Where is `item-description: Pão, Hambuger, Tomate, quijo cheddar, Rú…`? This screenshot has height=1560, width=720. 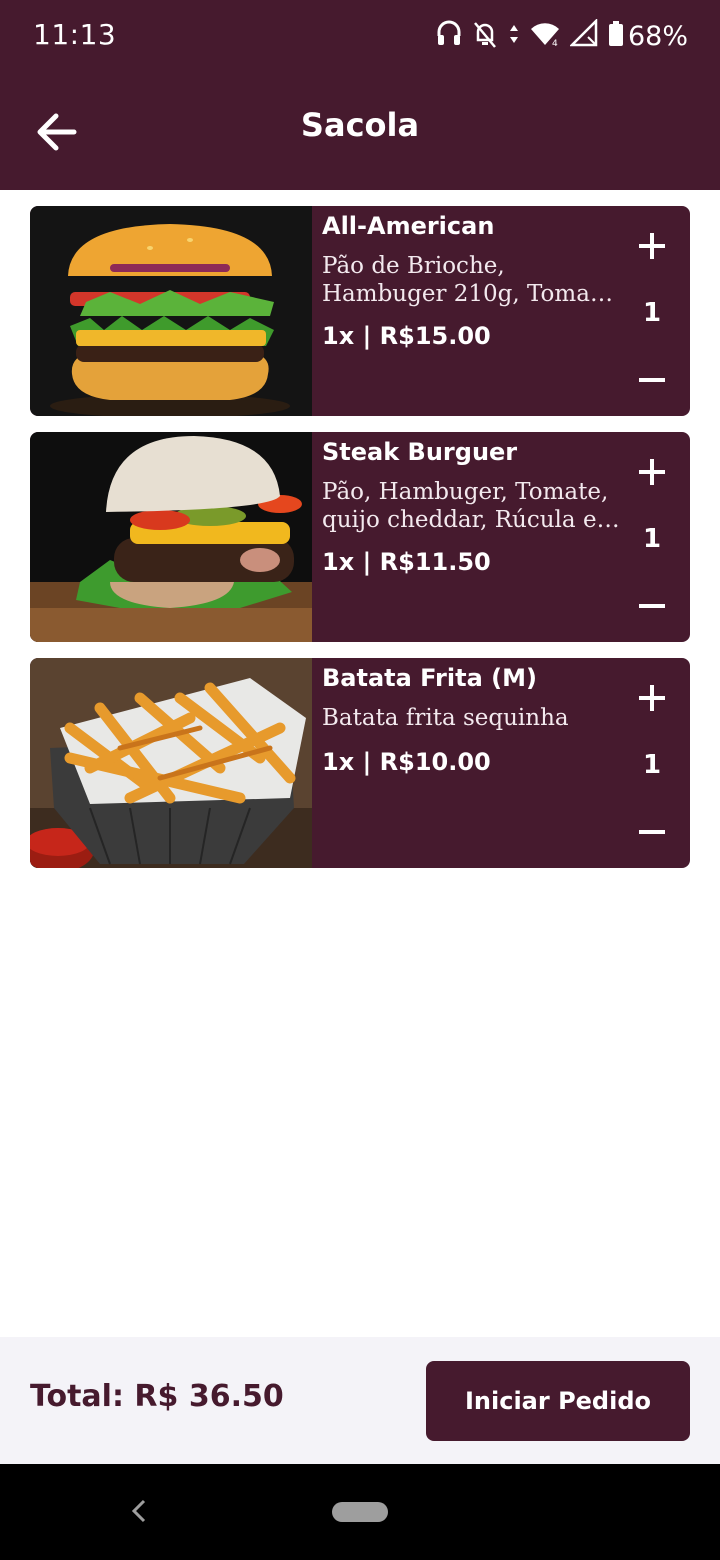
item-description: Pão, Hambuger, Tomate, quijo cheddar, Rú… is located at coordinates (465, 506).